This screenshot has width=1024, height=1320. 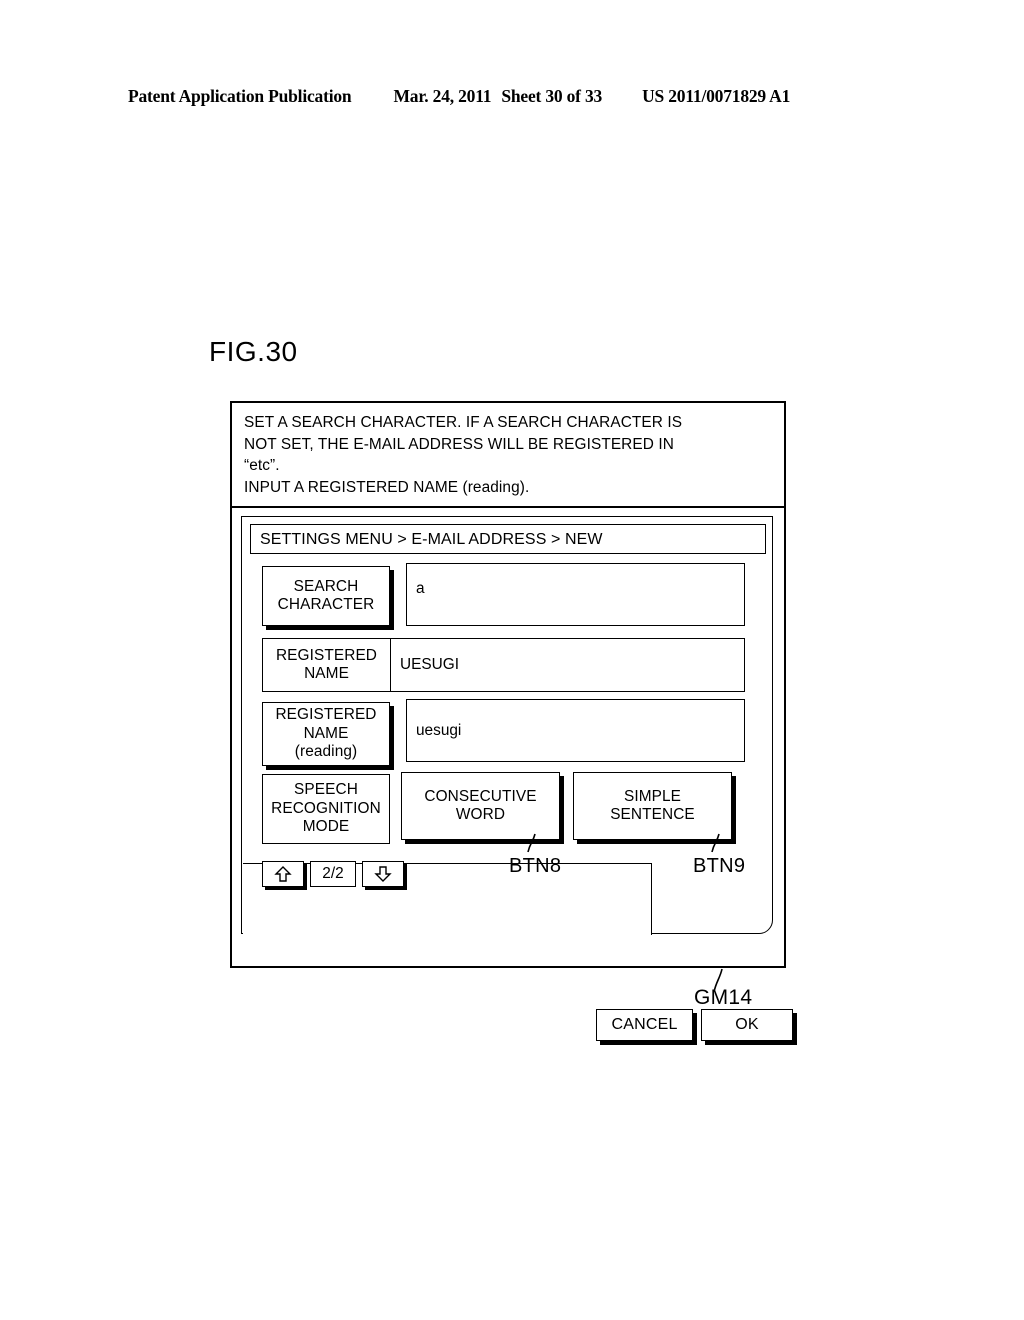 I want to click on consecutive-word-button: CONSECUTIVE WORD, so click(x=480, y=806).